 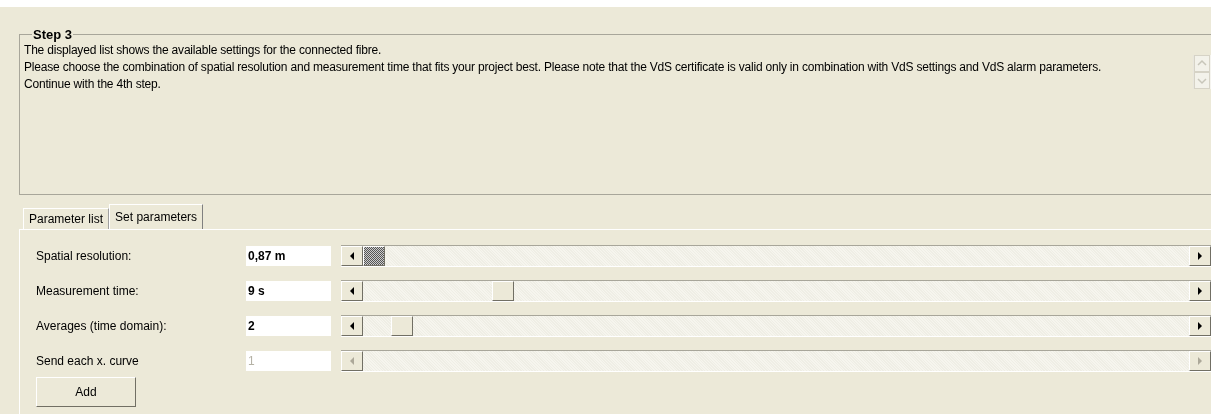 I want to click on tab: Set parameters, so click(x=156, y=216).